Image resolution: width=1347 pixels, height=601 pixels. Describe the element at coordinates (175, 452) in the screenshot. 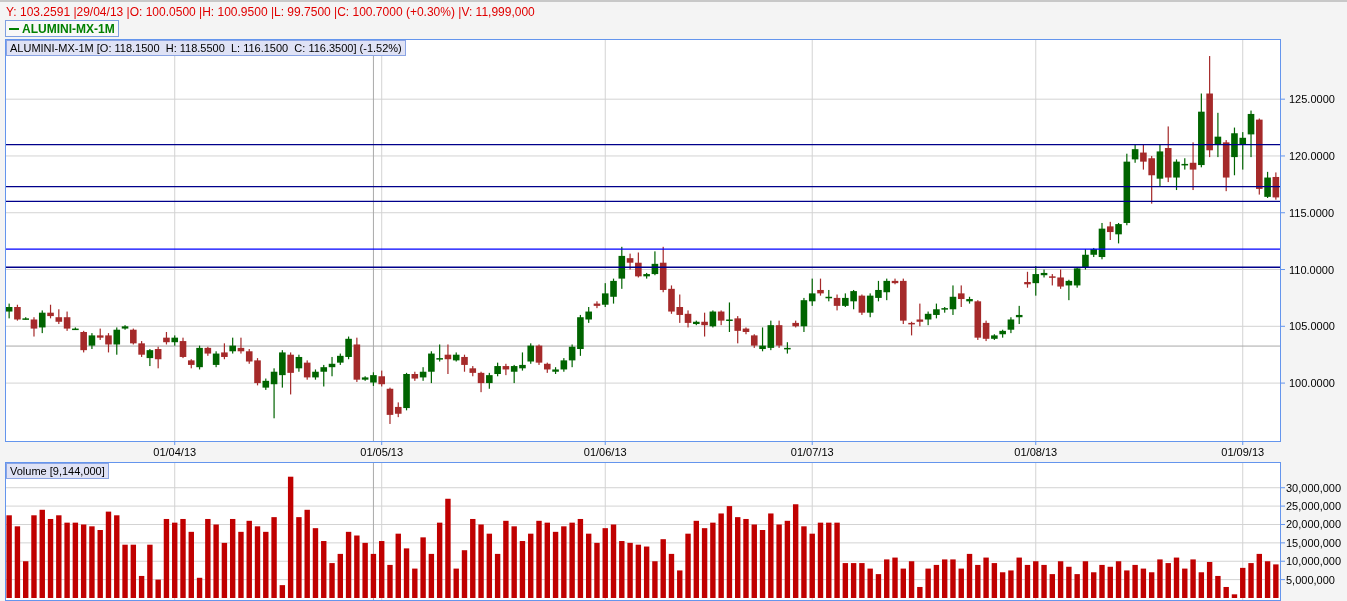

I see `axis-label: 01/04/13` at that location.